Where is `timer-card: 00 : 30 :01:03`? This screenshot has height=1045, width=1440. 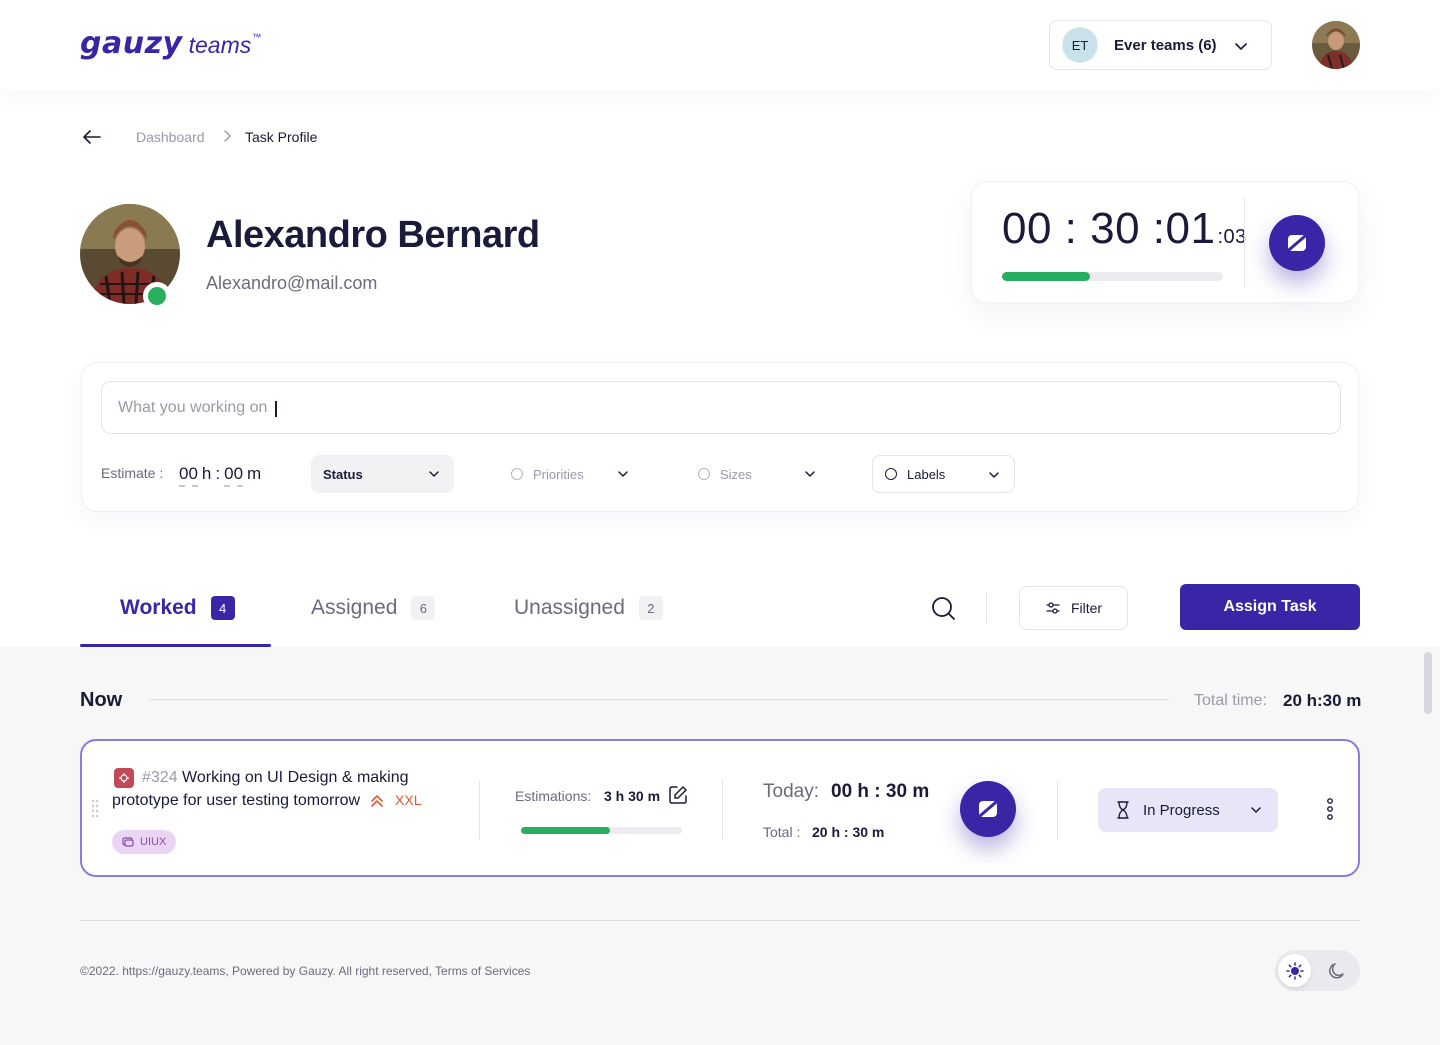
timer-card: 00 : 30 :01:03 is located at coordinates (1165, 242).